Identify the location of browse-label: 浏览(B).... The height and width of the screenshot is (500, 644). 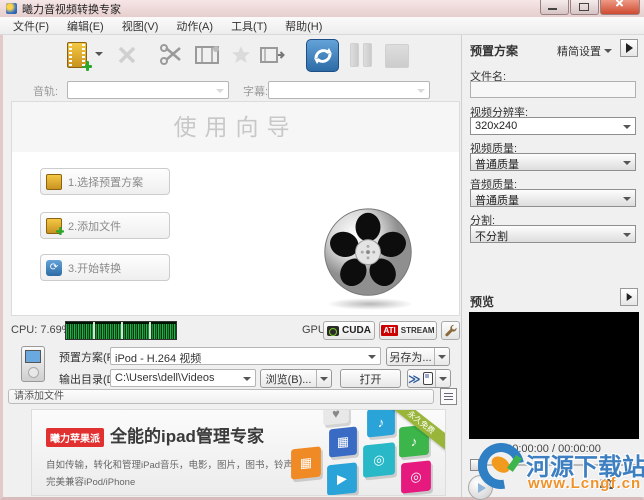
(288, 379).